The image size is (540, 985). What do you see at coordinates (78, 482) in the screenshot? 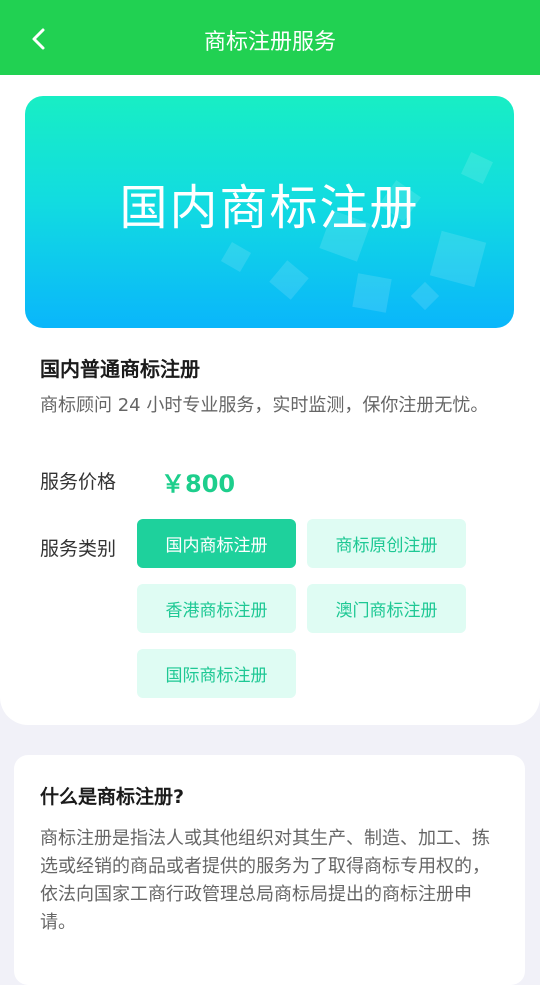
I see `price-label: 服务价格` at bounding box center [78, 482].